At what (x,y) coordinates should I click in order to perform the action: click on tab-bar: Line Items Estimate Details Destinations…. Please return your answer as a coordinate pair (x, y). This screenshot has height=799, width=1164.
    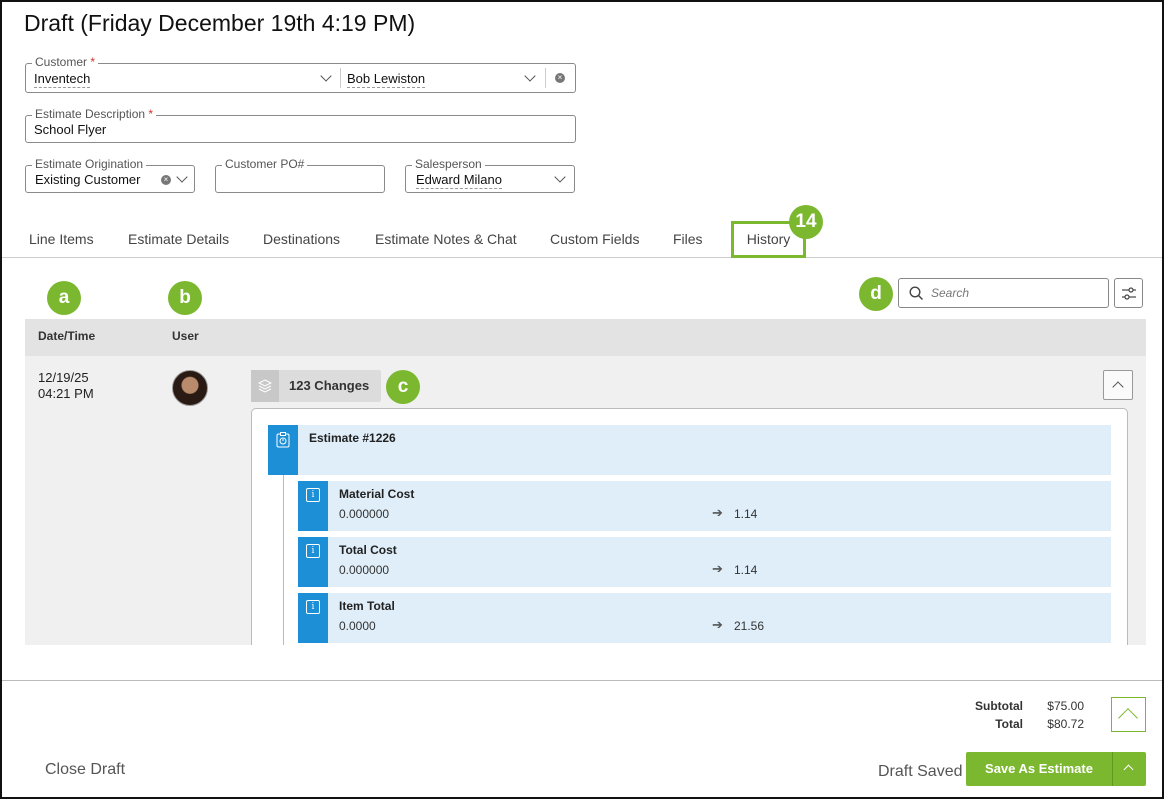
    Looking at the image, I should click on (582, 239).